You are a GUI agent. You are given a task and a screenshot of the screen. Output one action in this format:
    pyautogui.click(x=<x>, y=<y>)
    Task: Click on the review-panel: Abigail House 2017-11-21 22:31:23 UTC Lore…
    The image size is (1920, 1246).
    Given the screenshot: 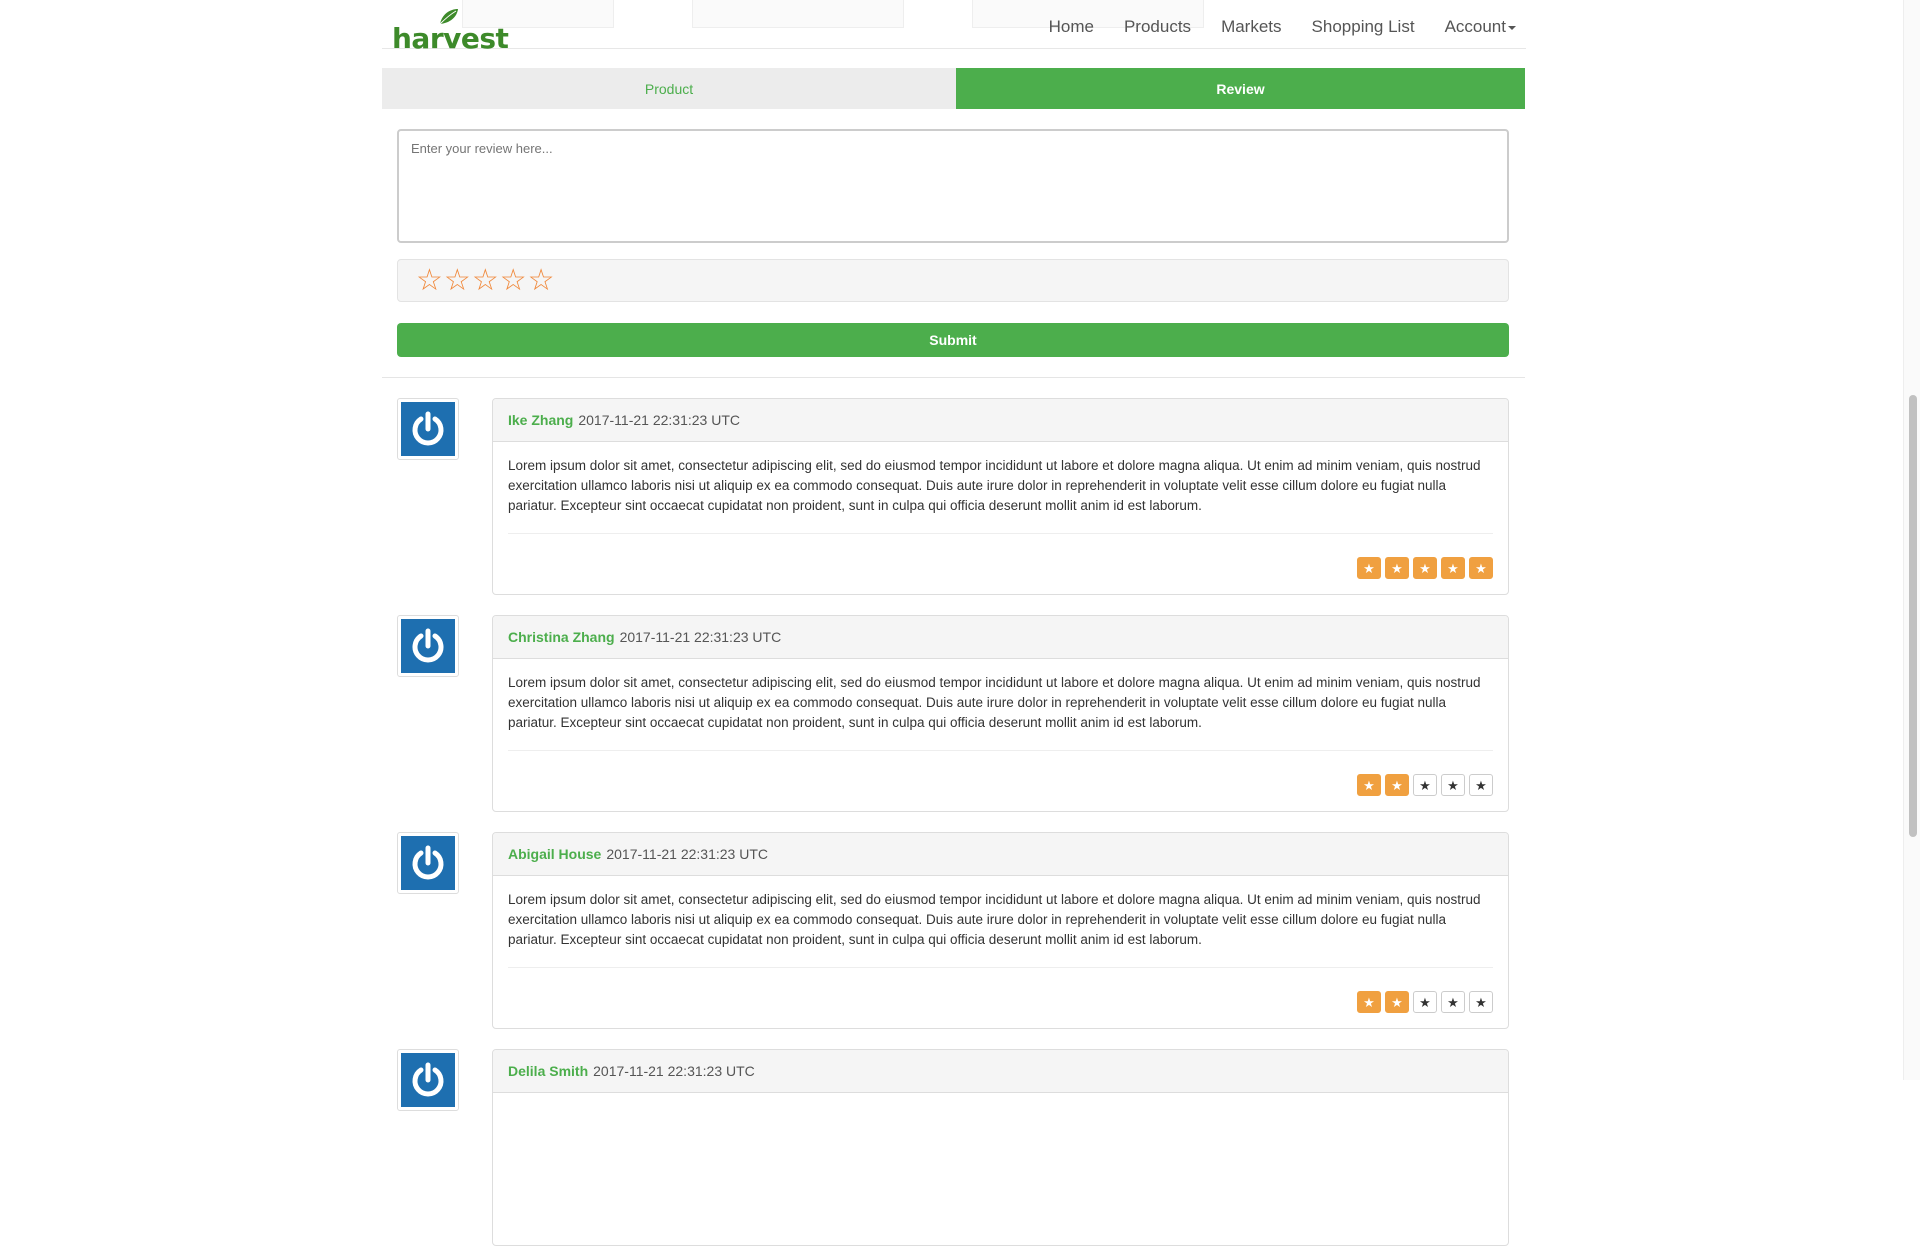 What is the action you would take?
    pyautogui.click(x=1000, y=930)
    